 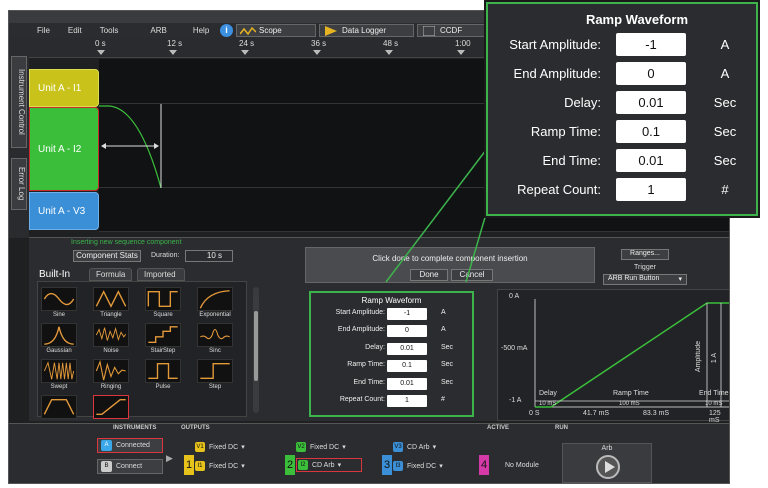 I want to click on callout-row-end: End Amplitude: 0 A, so click(x=622, y=74).